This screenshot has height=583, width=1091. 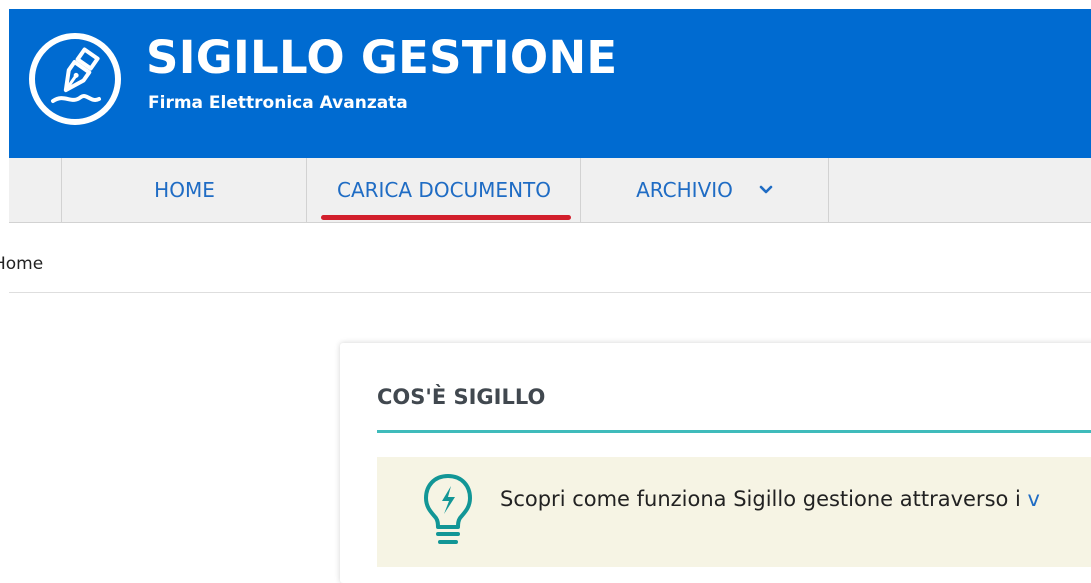 I want to click on breadcrumb-item-home: Home, so click(x=21, y=264).